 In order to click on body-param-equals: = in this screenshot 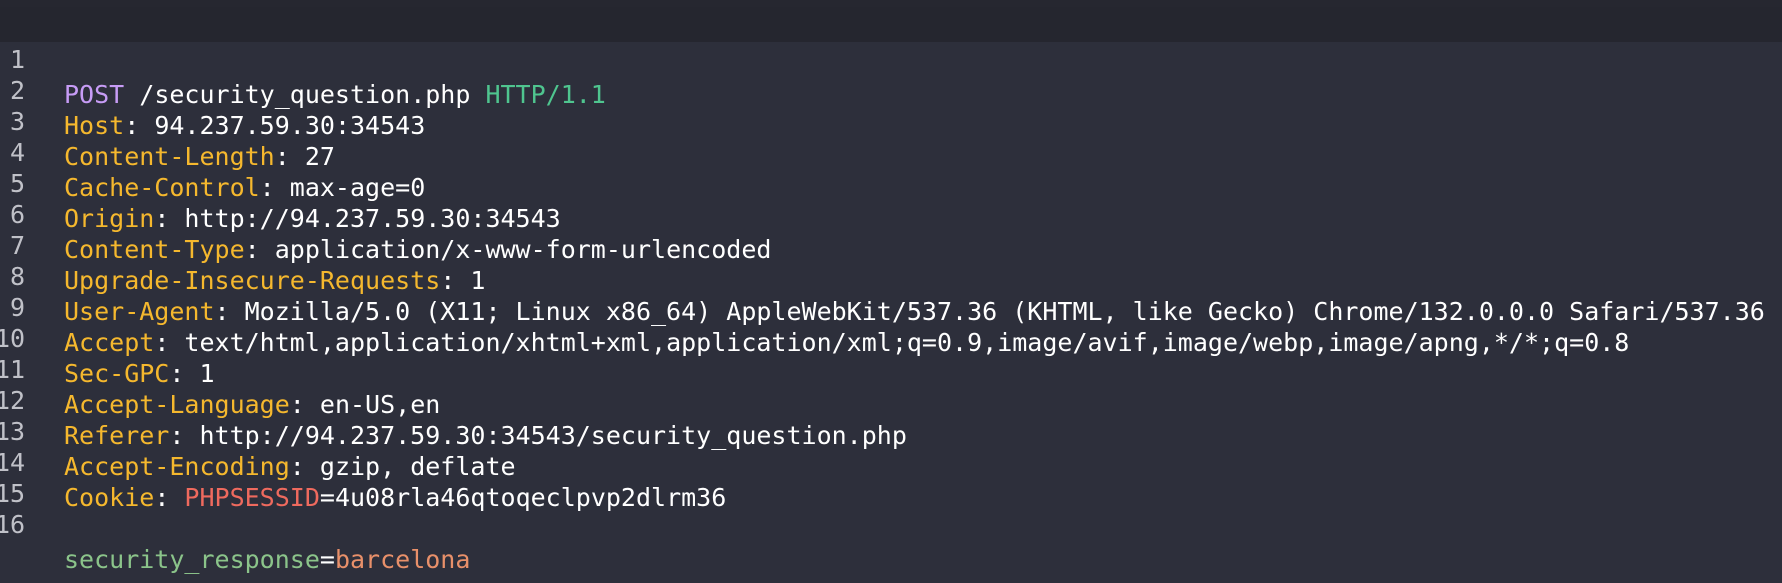, I will do `click(327, 559)`.